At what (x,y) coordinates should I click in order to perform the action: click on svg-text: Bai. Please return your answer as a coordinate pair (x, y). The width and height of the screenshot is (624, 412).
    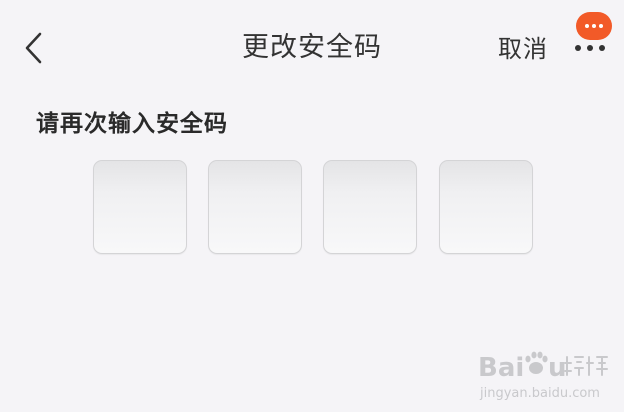
    Looking at the image, I should click on (501, 368).